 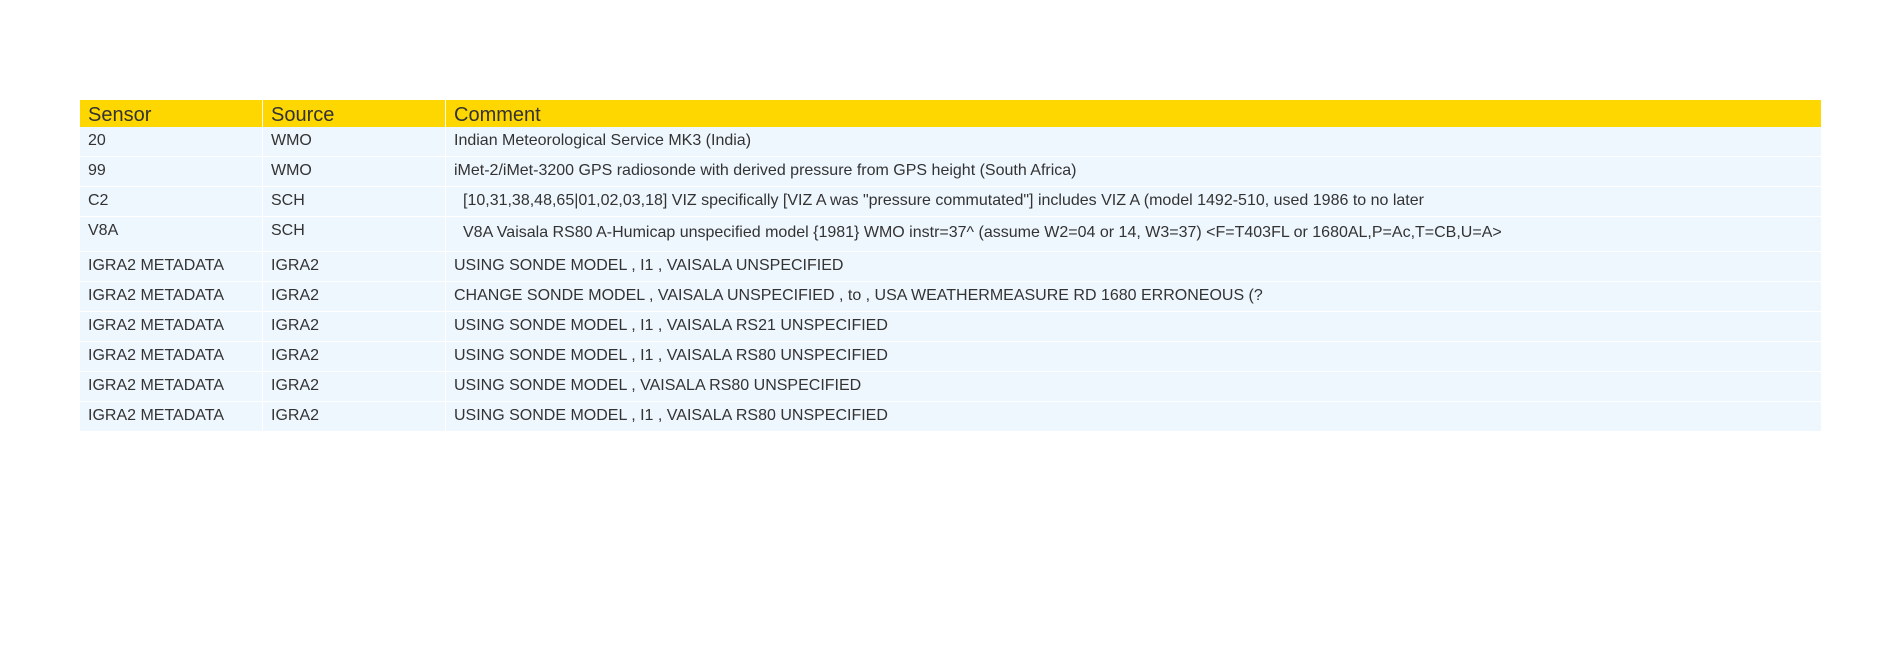 I want to click on sensor-cell: 99, so click(x=171, y=172).